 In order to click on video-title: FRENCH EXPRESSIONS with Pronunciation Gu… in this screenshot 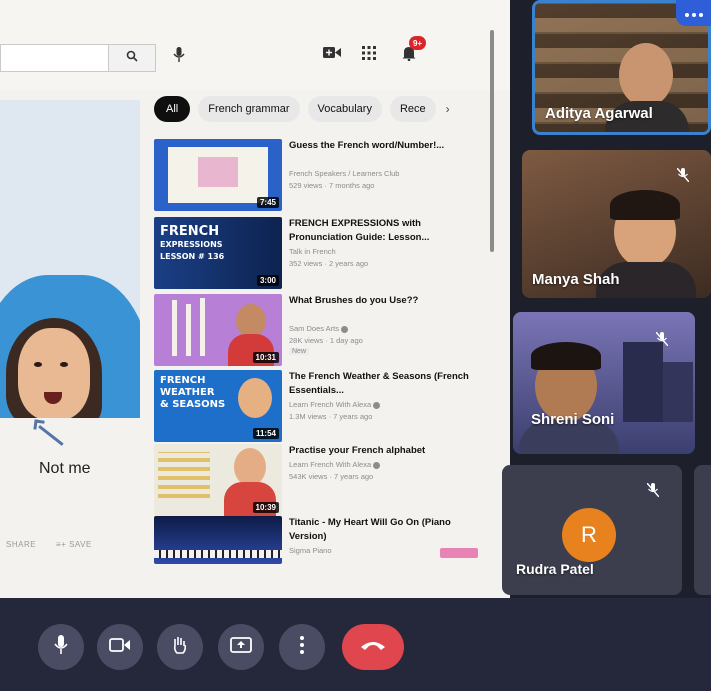, I will do `click(384, 231)`.